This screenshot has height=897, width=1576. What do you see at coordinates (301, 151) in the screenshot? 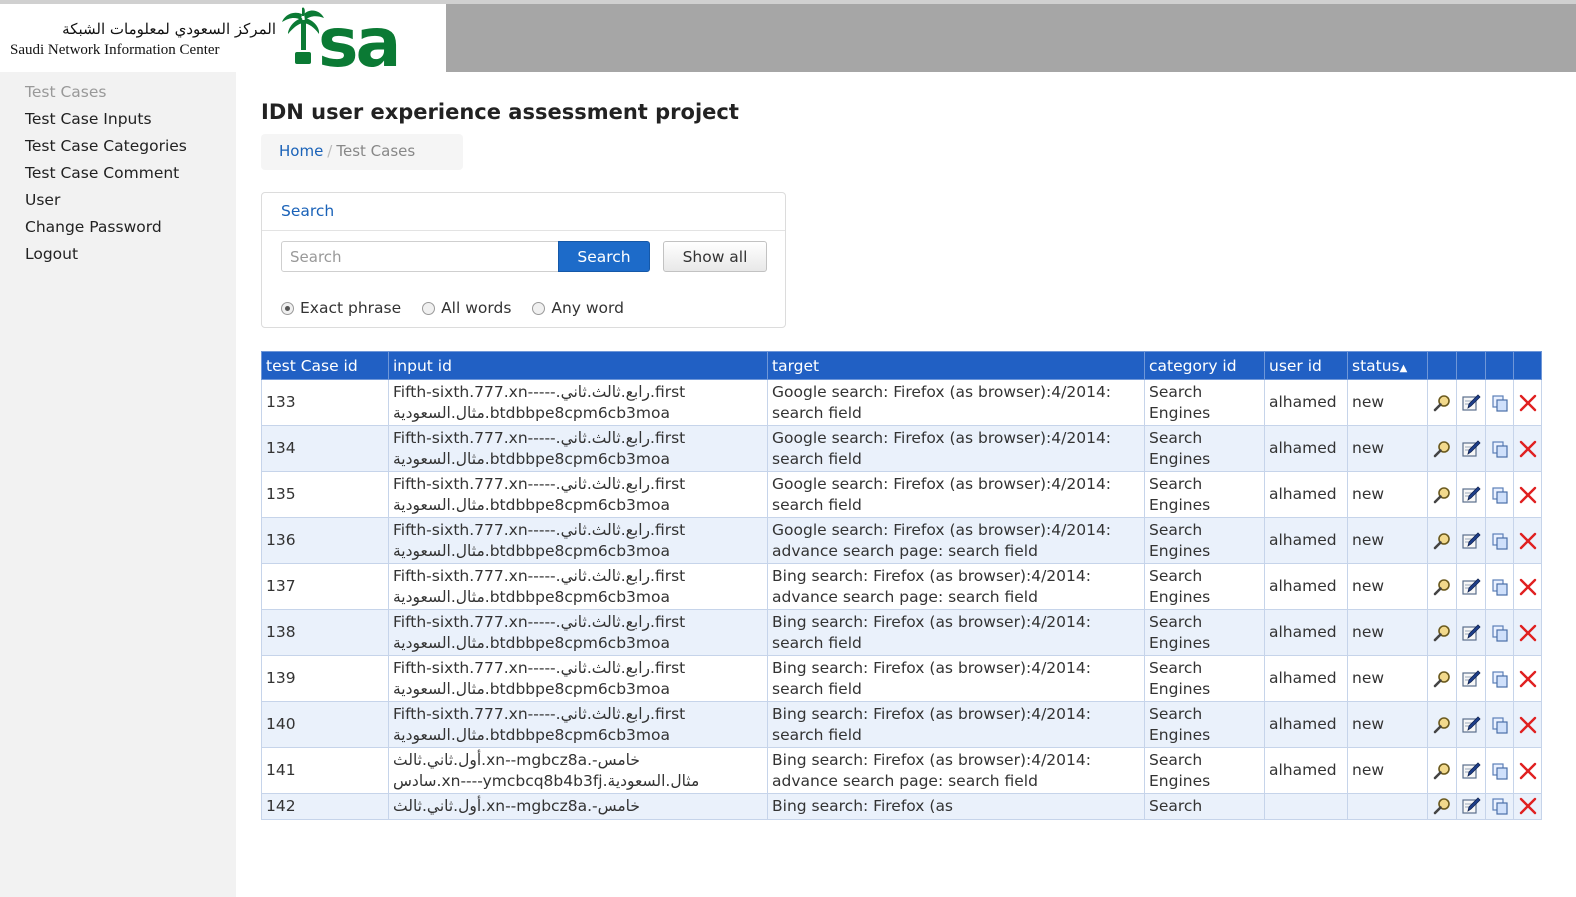
I see `breadcrumb-home-link: Home` at bounding box center [301, 151].